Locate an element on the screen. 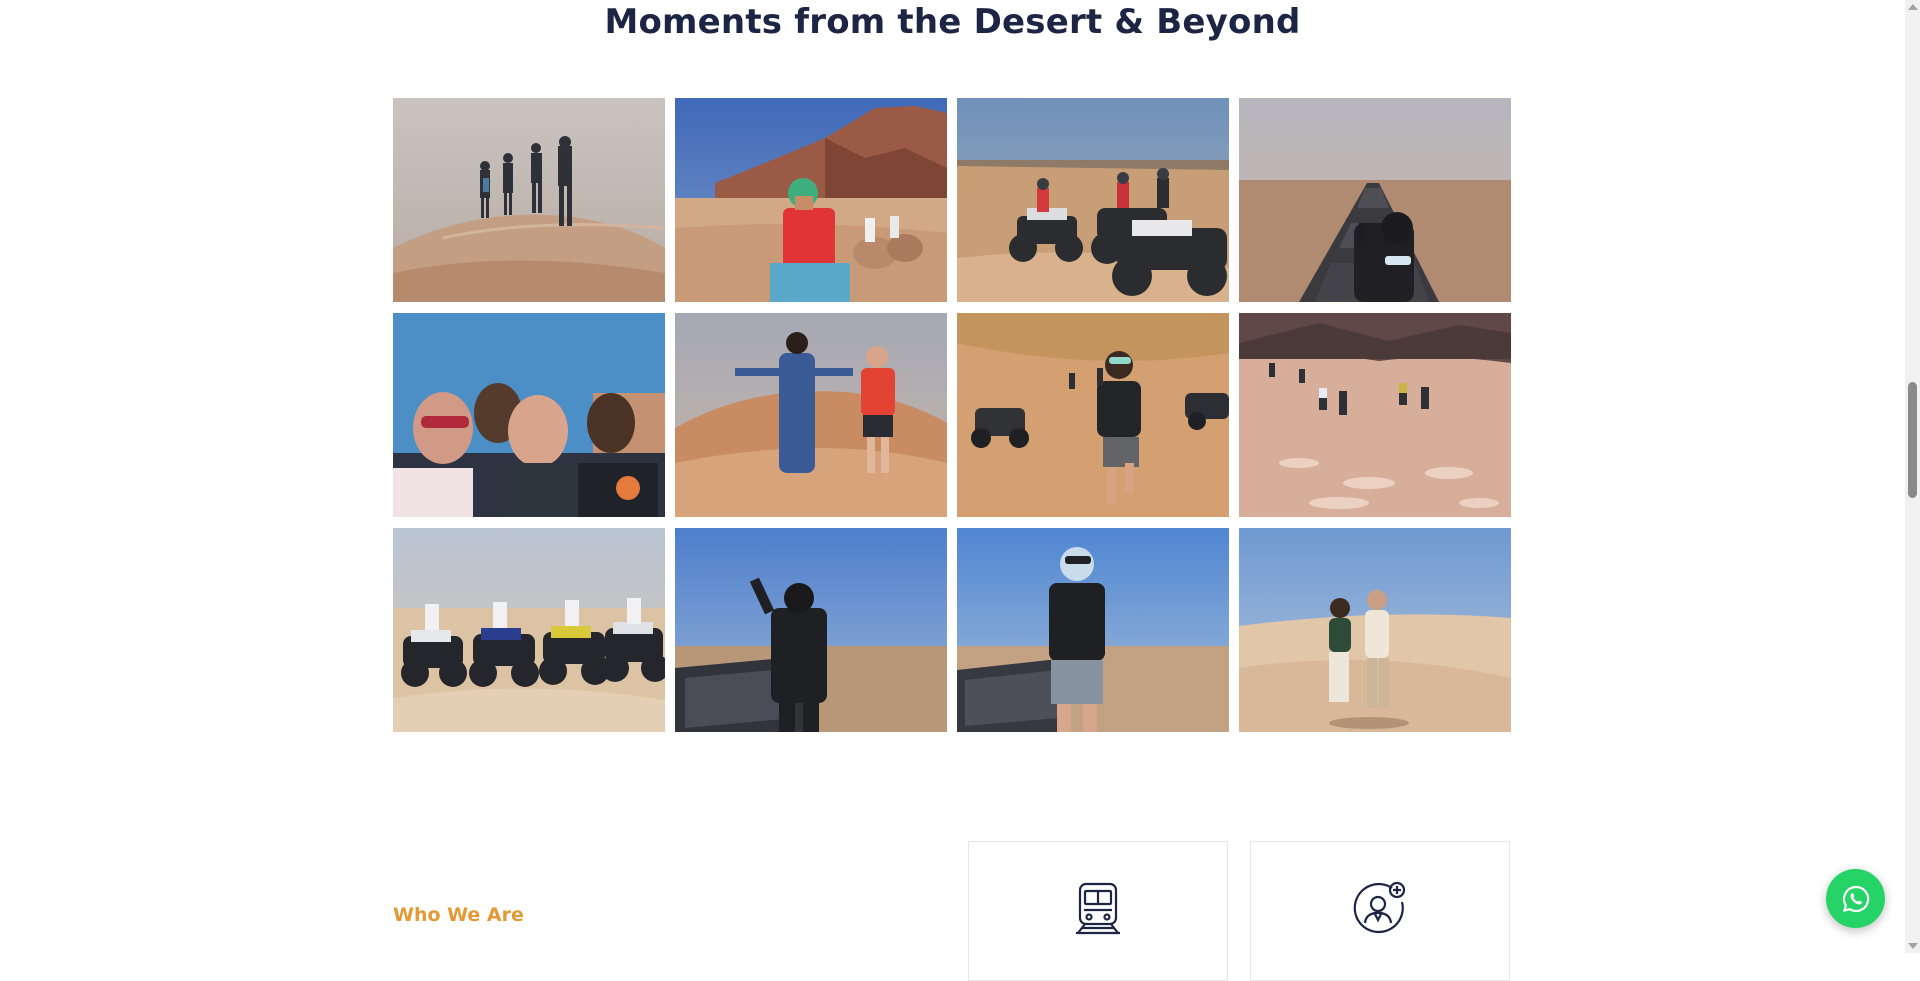 This screenshot has height=981, width=1920. gallery-photo-dune-pose is located at coordinates (811, 415).